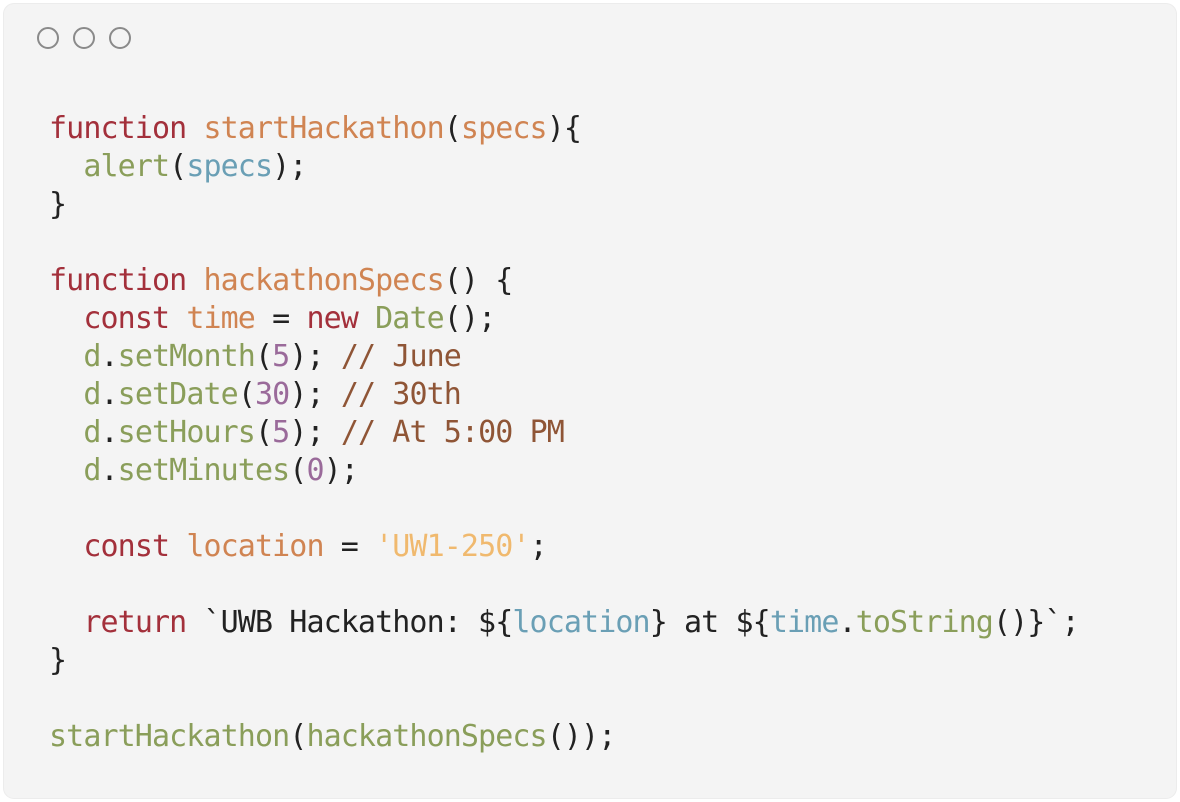 Image resolution: width=1180 pixels, height=802 pixels. What do you see at coordinates (564, 319) in the screenshot?
I see `code-line: const time = new Date();` at bounding box center [564, 319].